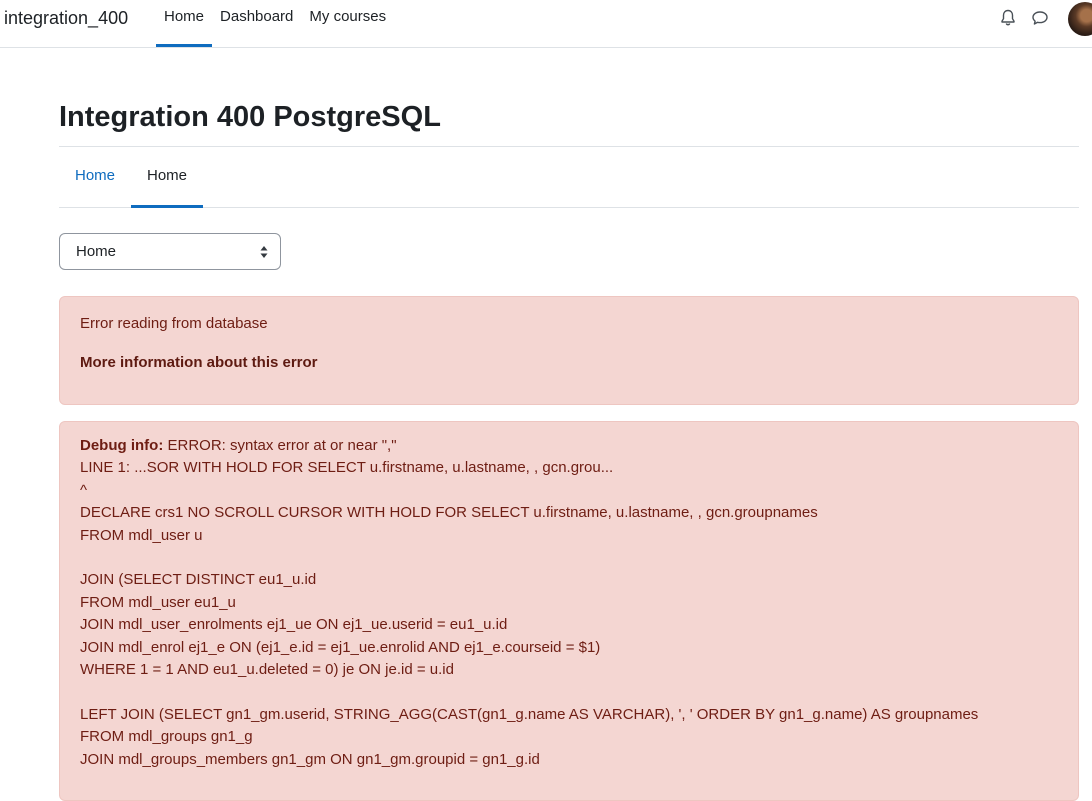 The width and height of the screenshot is (1092, 801). Describe the element at coordinates (96, 251) in the screenshot. I see `select-value: Home` at that location.